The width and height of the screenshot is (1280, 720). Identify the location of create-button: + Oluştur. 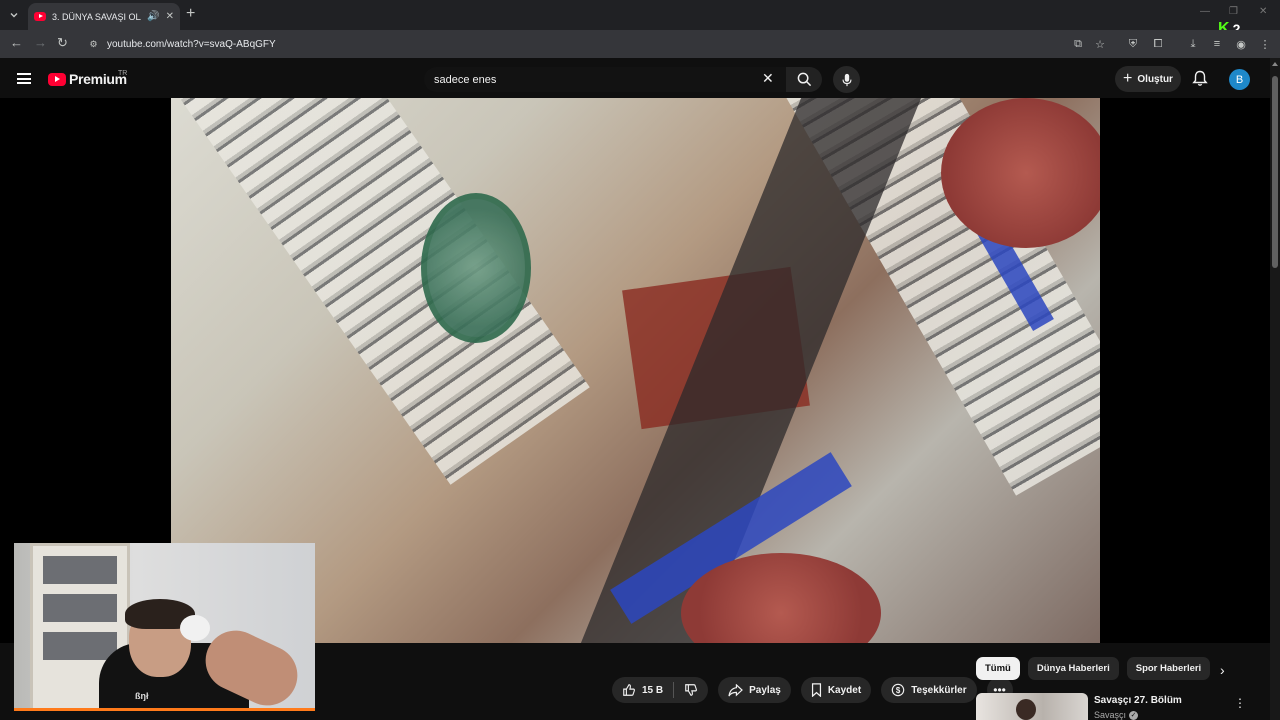
(1148, 79).